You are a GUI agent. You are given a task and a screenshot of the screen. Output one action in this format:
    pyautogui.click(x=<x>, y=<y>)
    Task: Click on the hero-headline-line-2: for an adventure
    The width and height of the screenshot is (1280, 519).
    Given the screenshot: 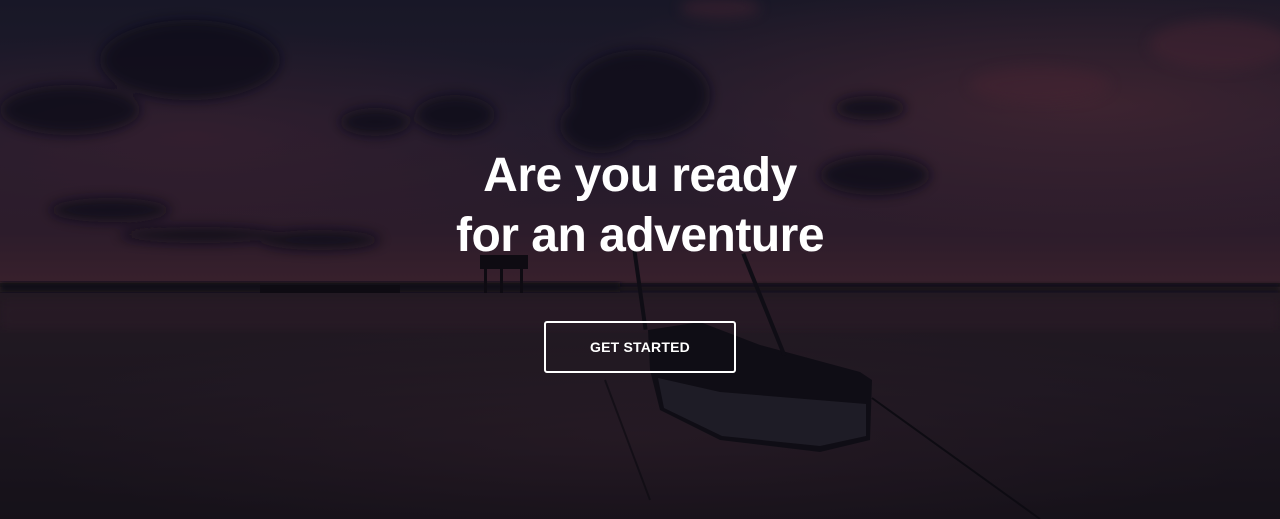 What is the action you would take?
    pyautogui.click(x=640, y=235)
    